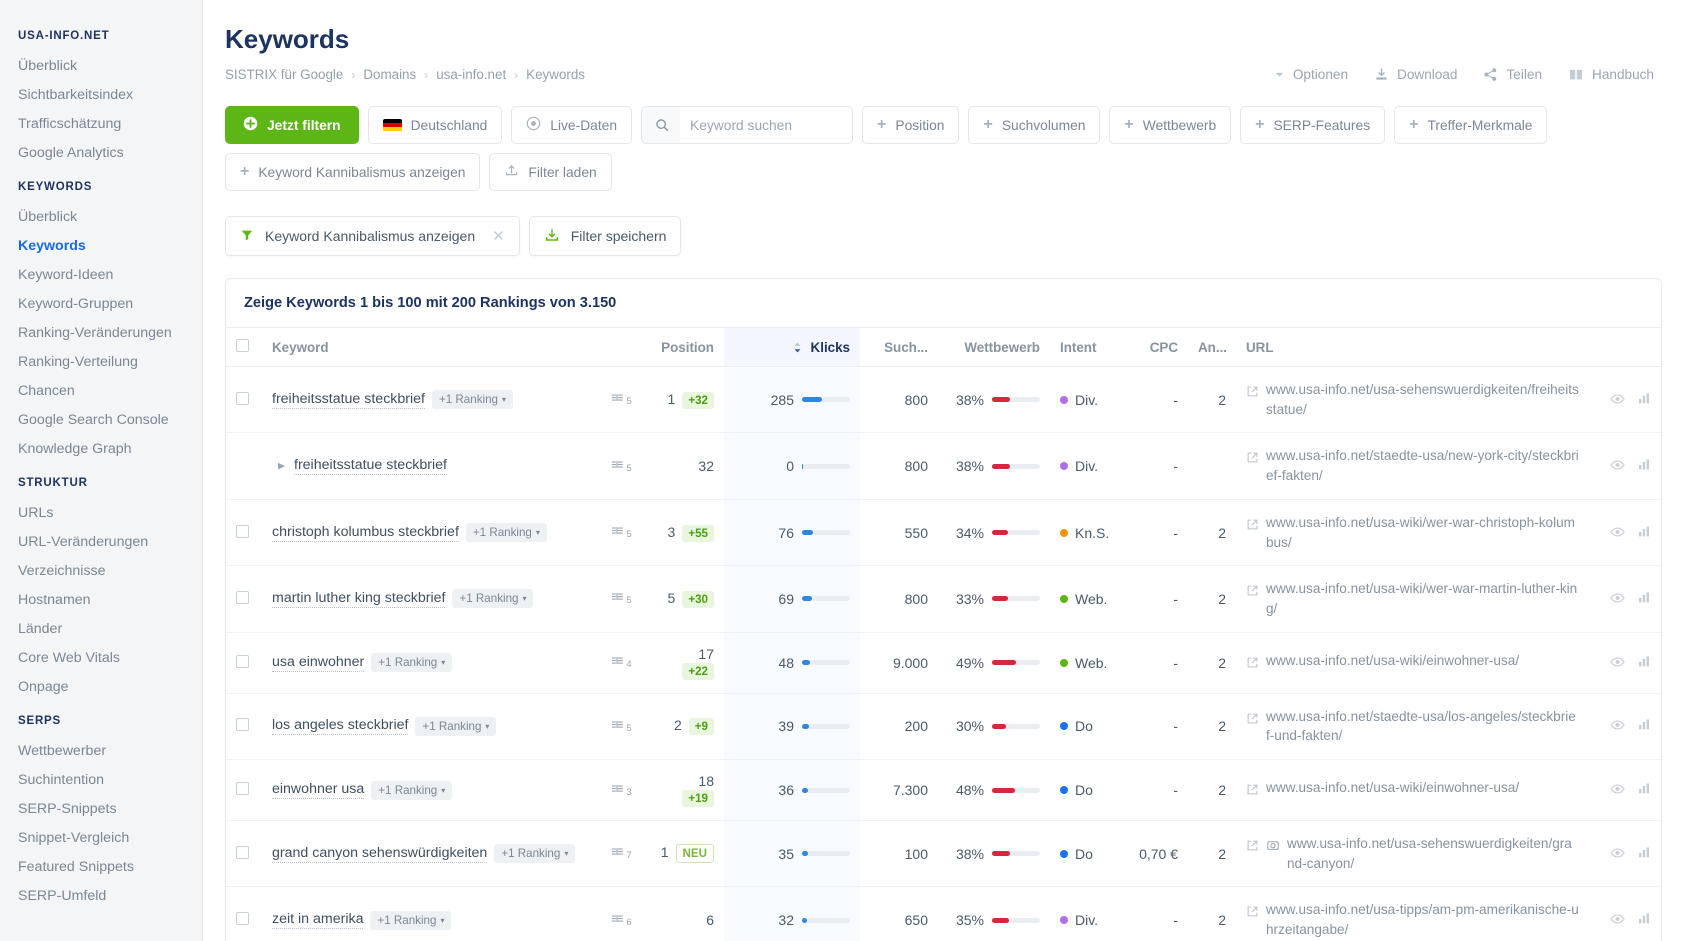  Describe the element at coordinates (1471, 125) in the screenshot. I see `filter-button-treffer-merkmale: + Treffer-Merkmale` at that location.